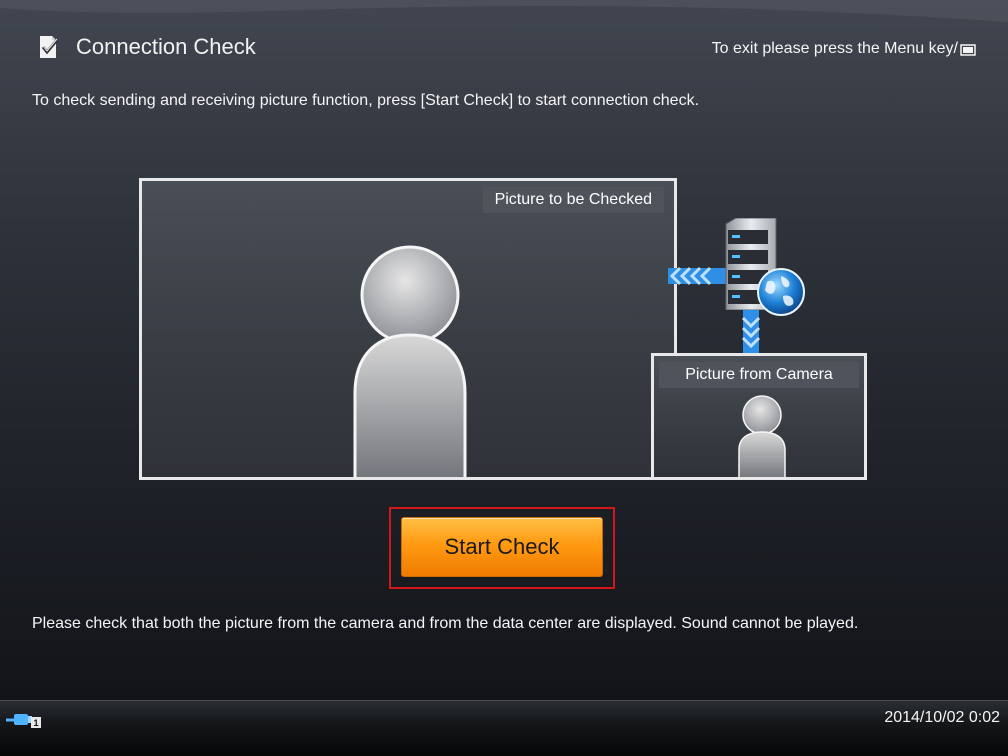 The image size is (1008, 756). Describe the element at coordinates (35, 723) in the screenshot. I see `usb-badge: 1` at that location.